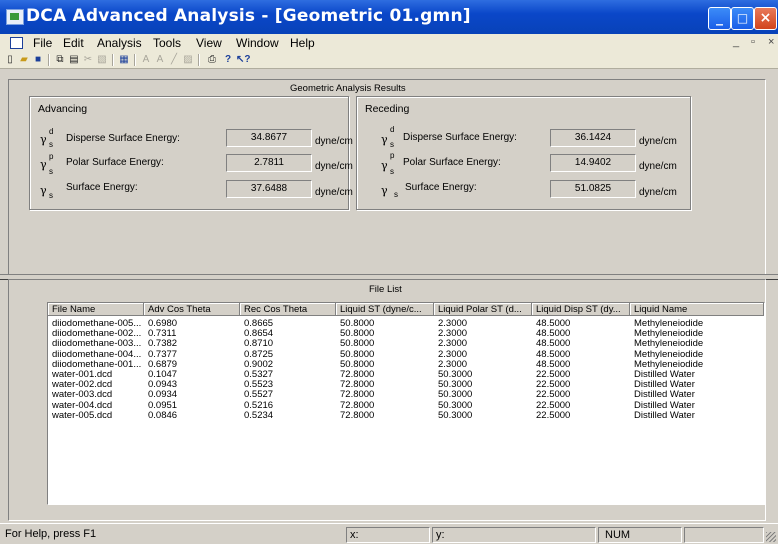  Describe the element at coordinates (163, 385) in the screenshot. I see `table-cell: 0.0943` at that location.